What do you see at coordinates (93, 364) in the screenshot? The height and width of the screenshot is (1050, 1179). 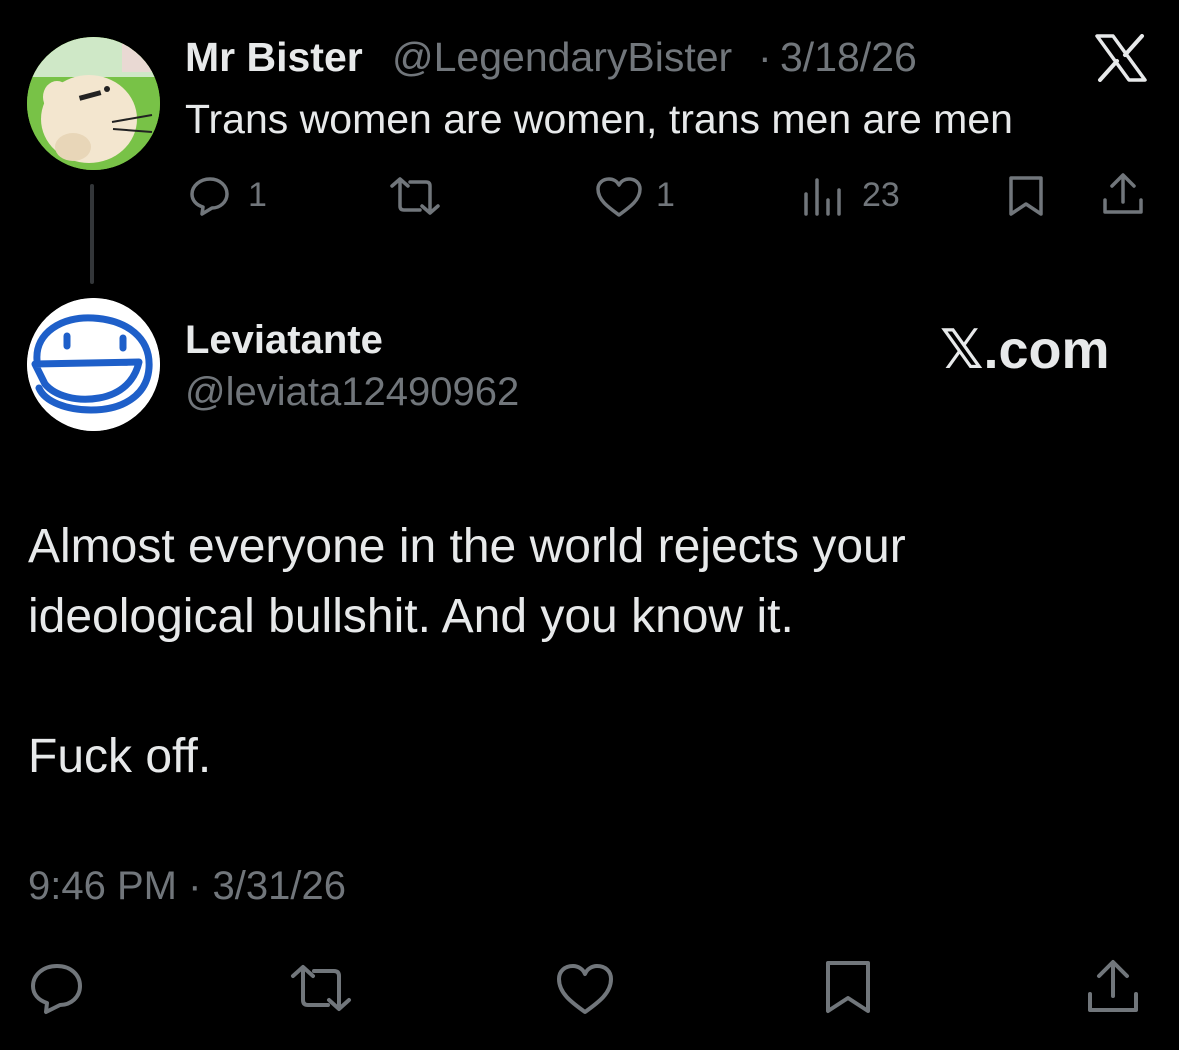 I see `reply-avatar` at bounding box center [93, 364].